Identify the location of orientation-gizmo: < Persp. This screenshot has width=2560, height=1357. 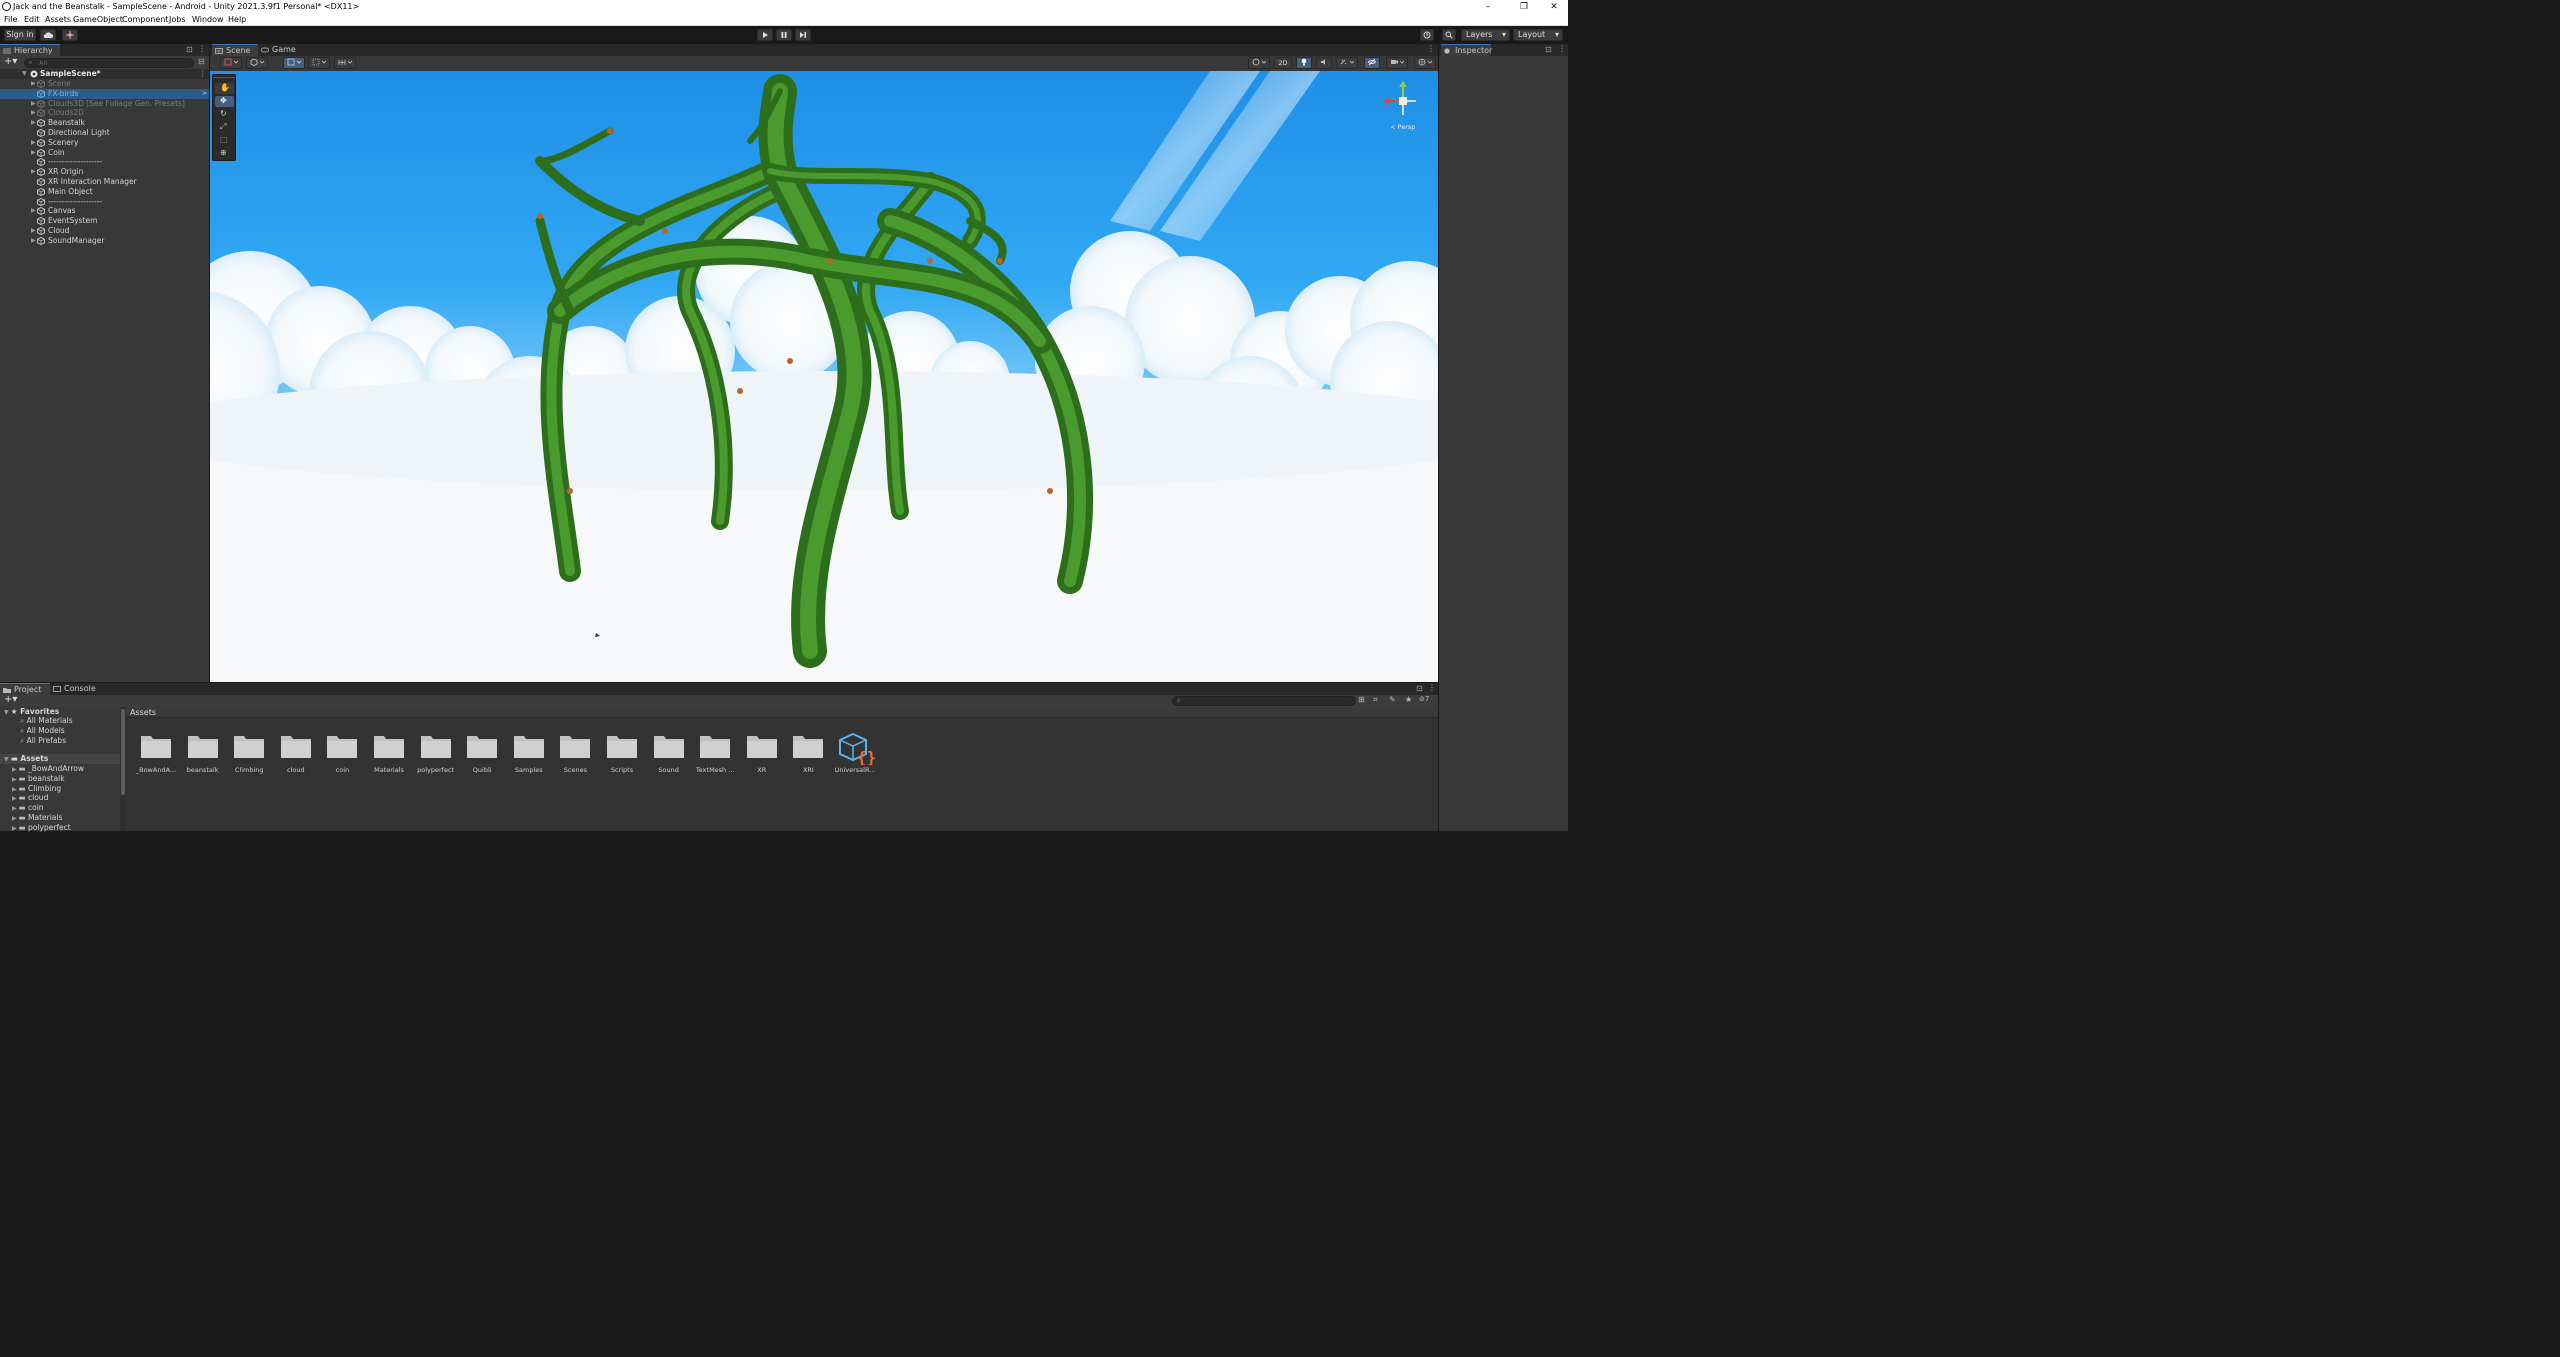
(1403, 106).